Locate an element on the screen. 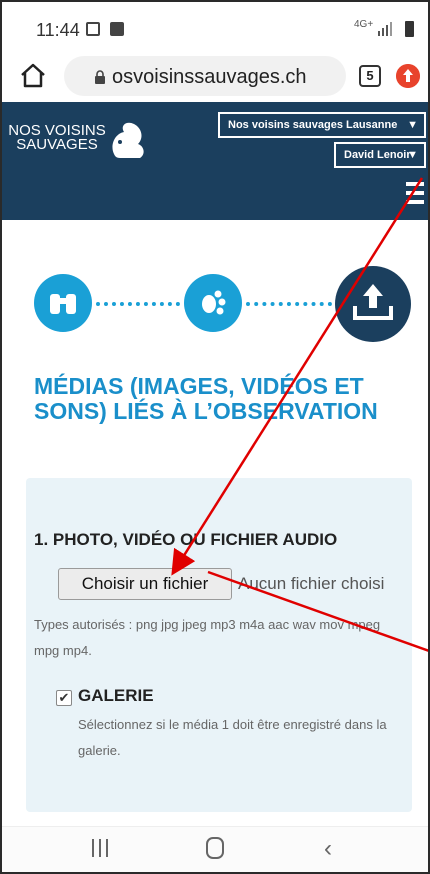 This screenshot has width=430, height=874. site-logo: NOS VOISINS SAUVAGES is located at coordinates (57, 138).